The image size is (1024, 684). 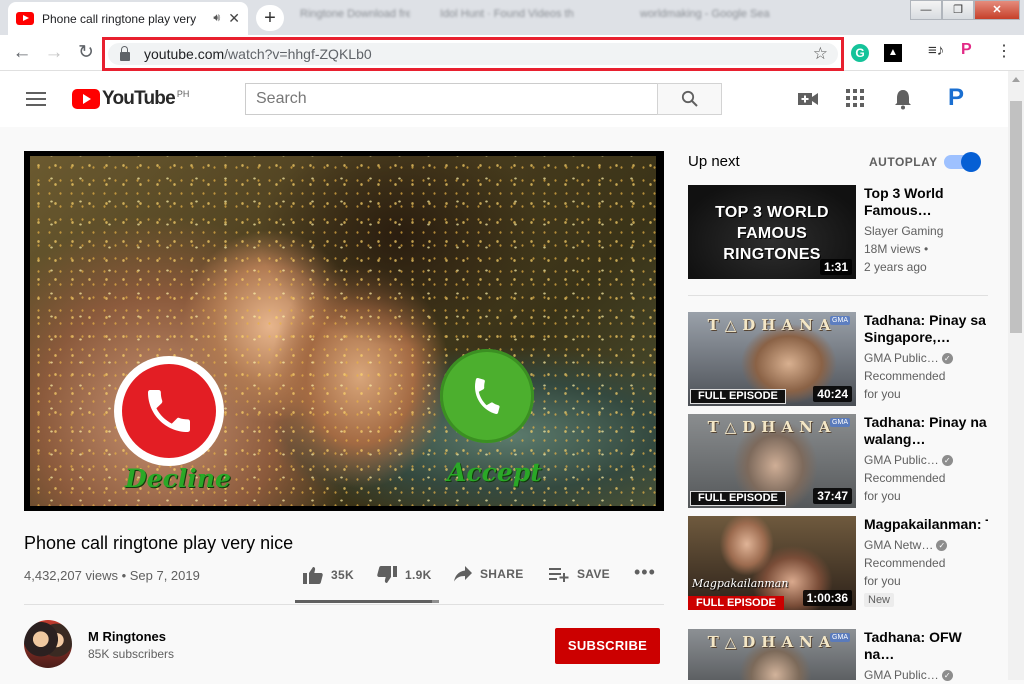 I want to click on thumbnail-brand: Magpakailanman, so click(x=740, y=583).